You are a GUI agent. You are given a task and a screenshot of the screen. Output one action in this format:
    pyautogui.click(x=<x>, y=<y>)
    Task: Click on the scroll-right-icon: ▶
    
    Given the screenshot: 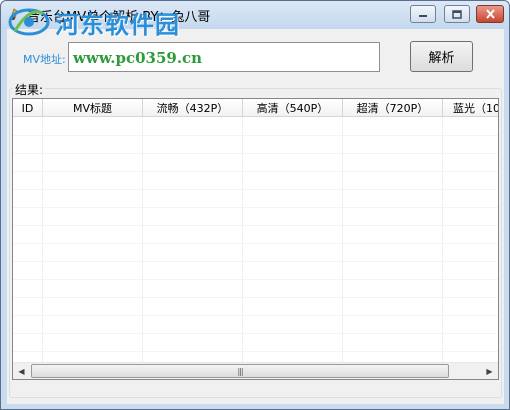 What is the action you would take?
    pyautogui.click(x=489, y=371)
    